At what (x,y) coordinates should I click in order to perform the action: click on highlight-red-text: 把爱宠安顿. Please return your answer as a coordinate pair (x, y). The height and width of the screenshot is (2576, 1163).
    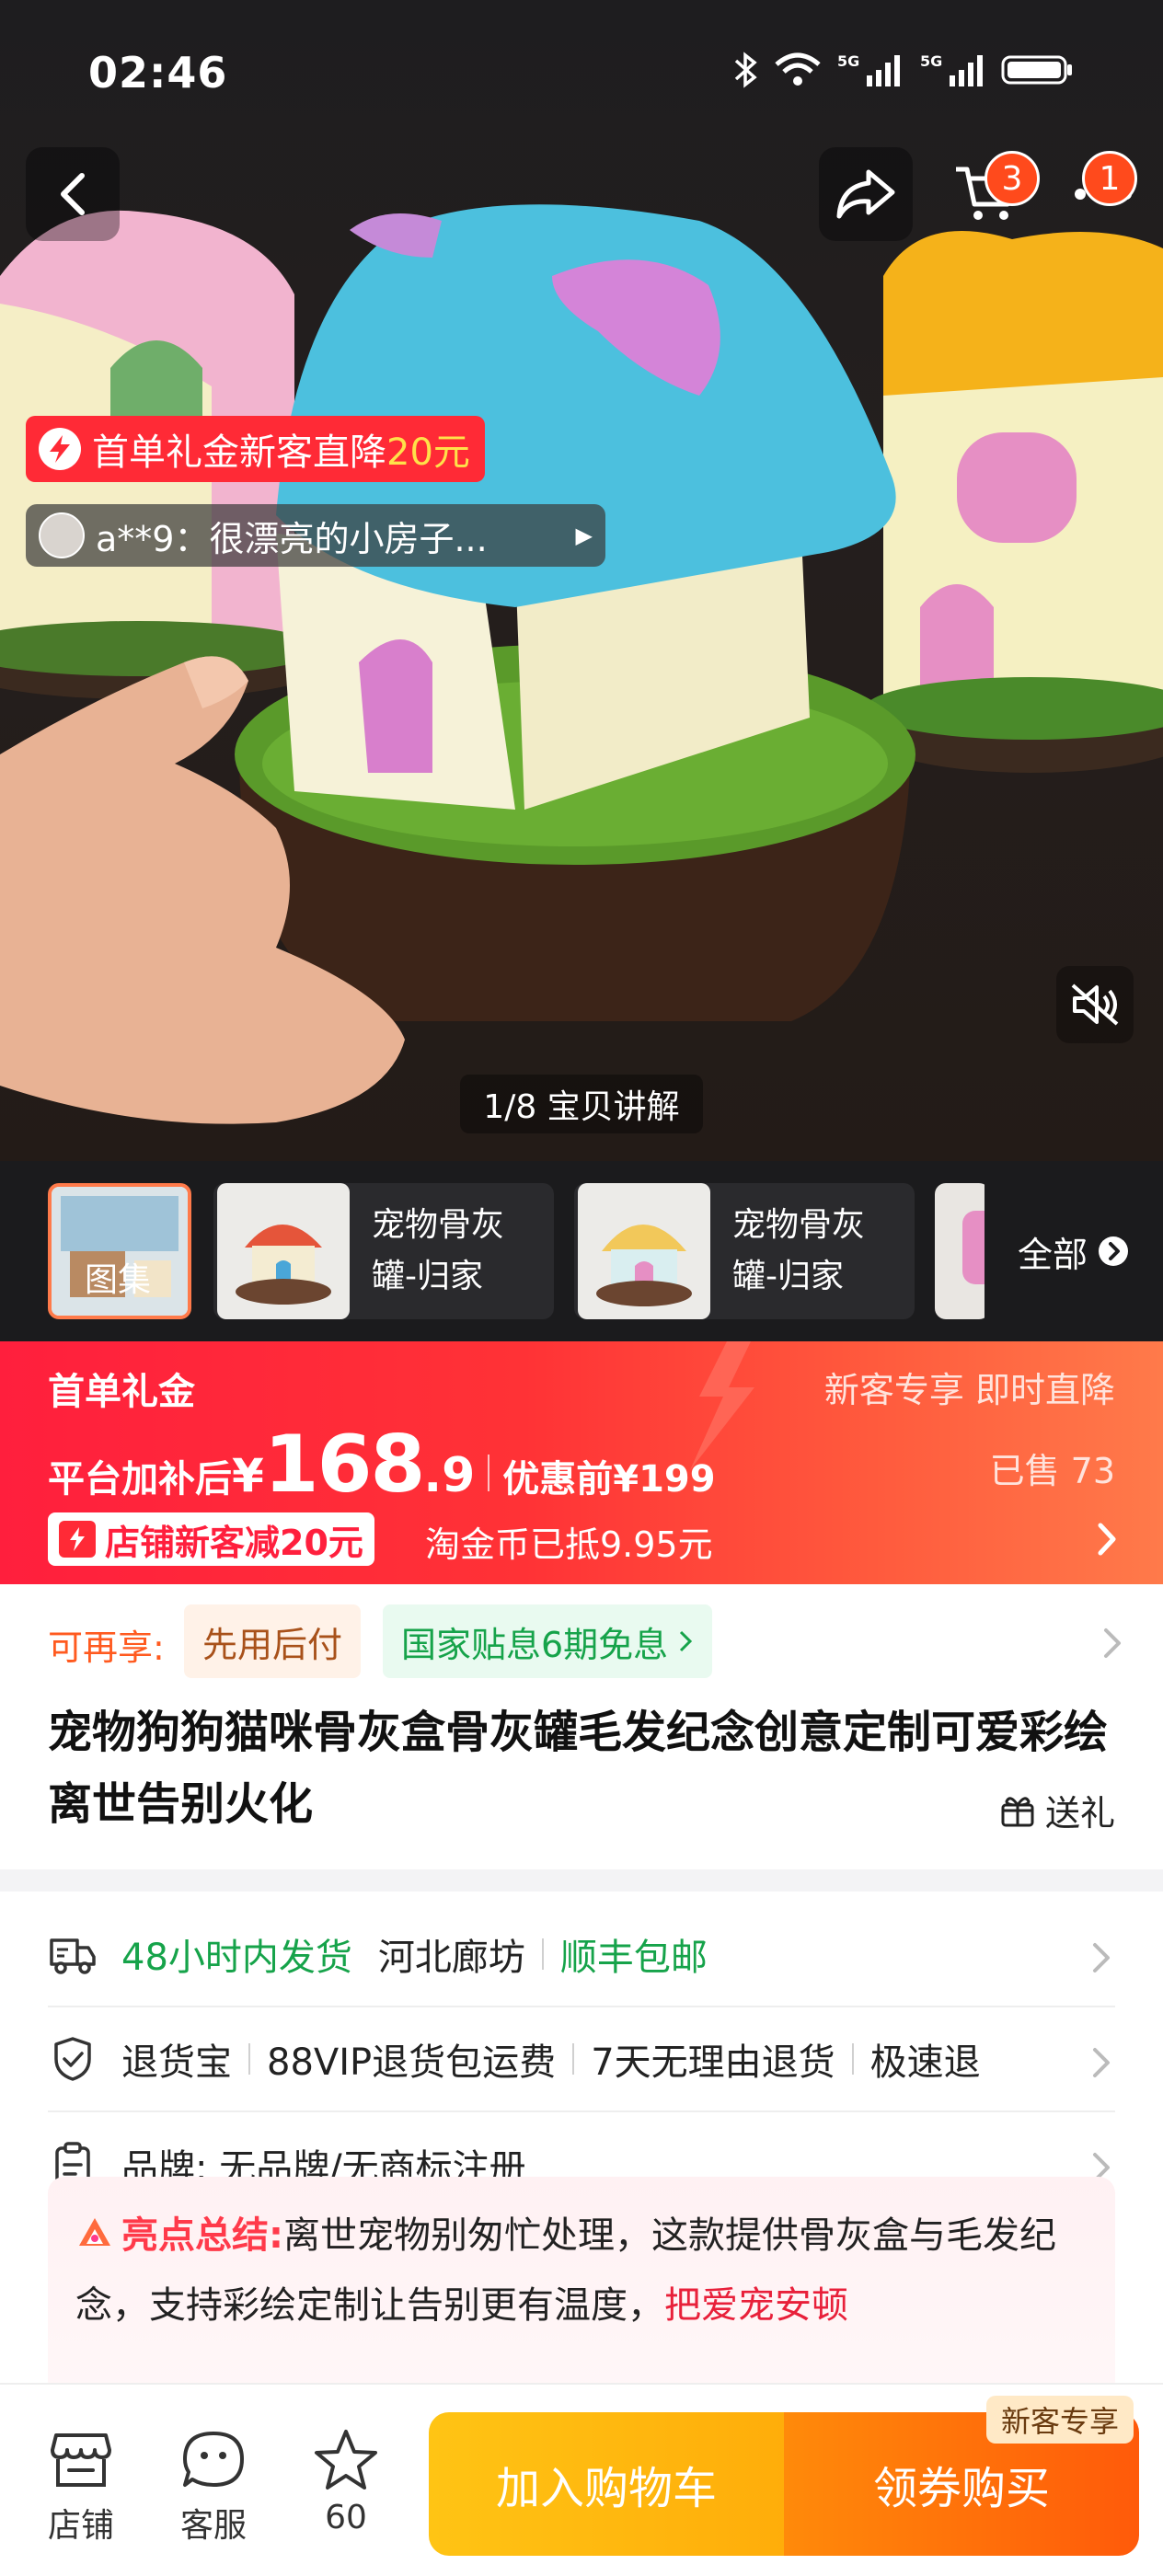
    Looking at the image, I should click on (756, 2305).